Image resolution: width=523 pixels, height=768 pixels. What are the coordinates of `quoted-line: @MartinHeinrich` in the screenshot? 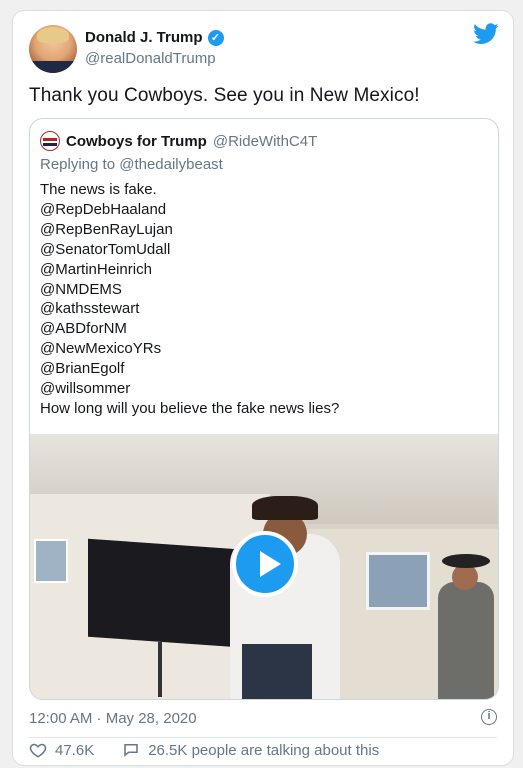 It's located at (96, 269).